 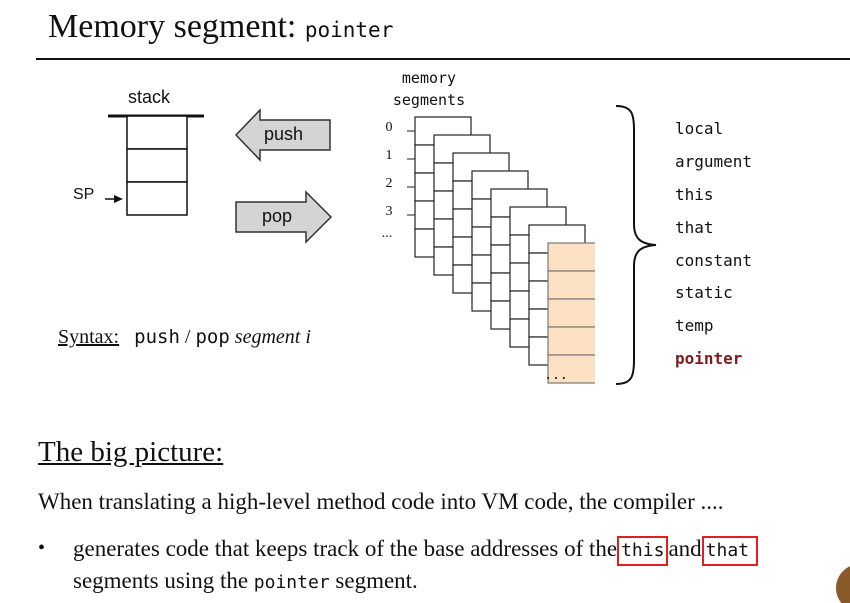 What do you see at coordinates (131, 452) in the screenshot?
I see `big-picture-heading: The big picture:` at bounding box center [131, 452].